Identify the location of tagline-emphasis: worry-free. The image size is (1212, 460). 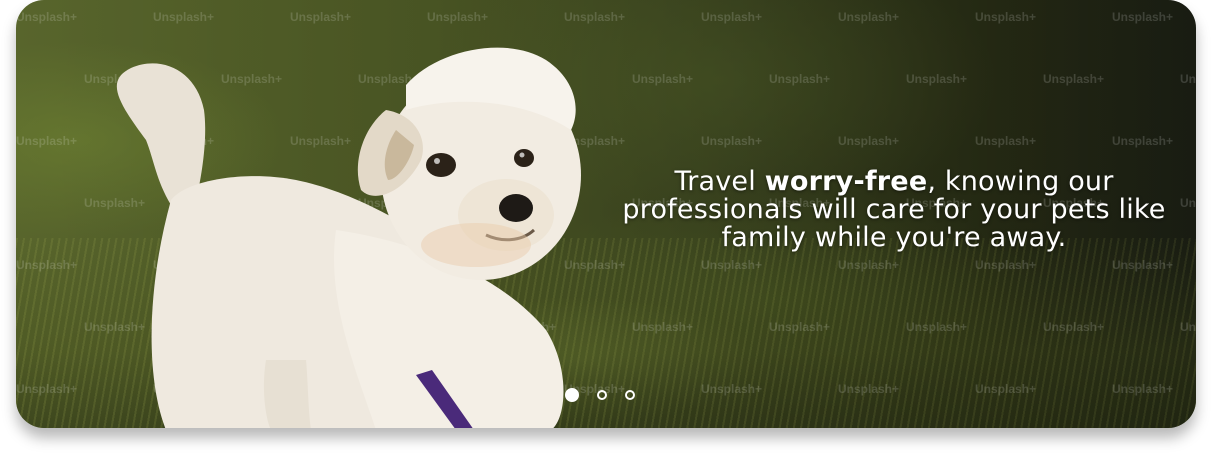
(846, 181).